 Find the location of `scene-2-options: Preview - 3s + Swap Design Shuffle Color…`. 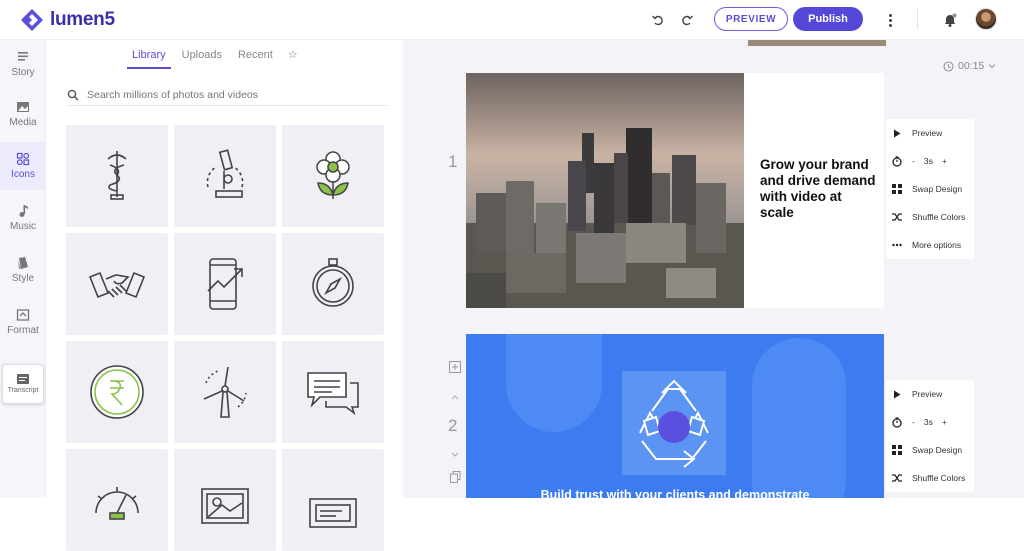

scene-2-options: Preview - 3s + Swap Design Shuffle Color… is located at coordinates (930, 436).